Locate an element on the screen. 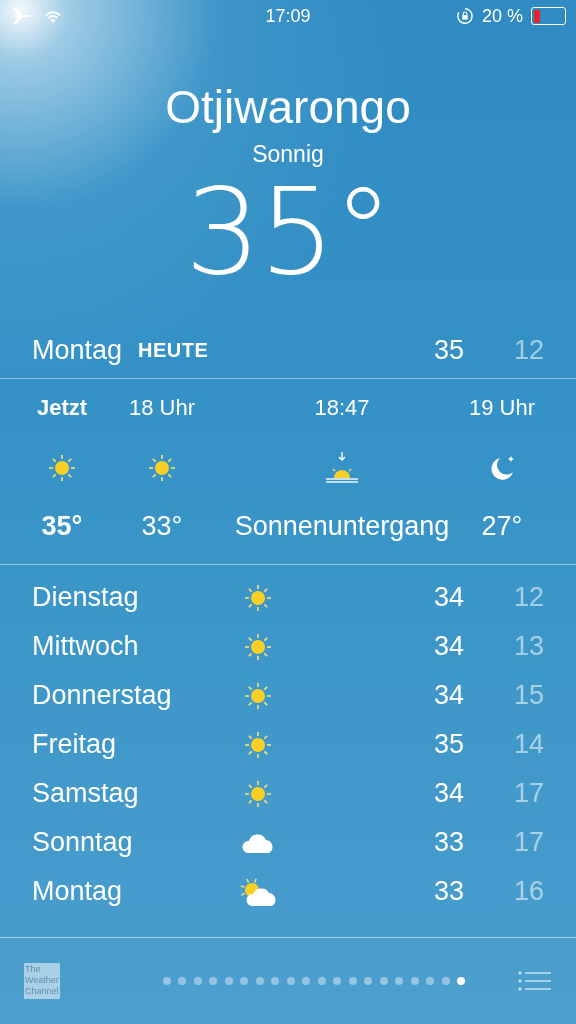 The height and width of the screenshot is (1024, 576). today-label: HEUTE is located at coordinates (173, 350).